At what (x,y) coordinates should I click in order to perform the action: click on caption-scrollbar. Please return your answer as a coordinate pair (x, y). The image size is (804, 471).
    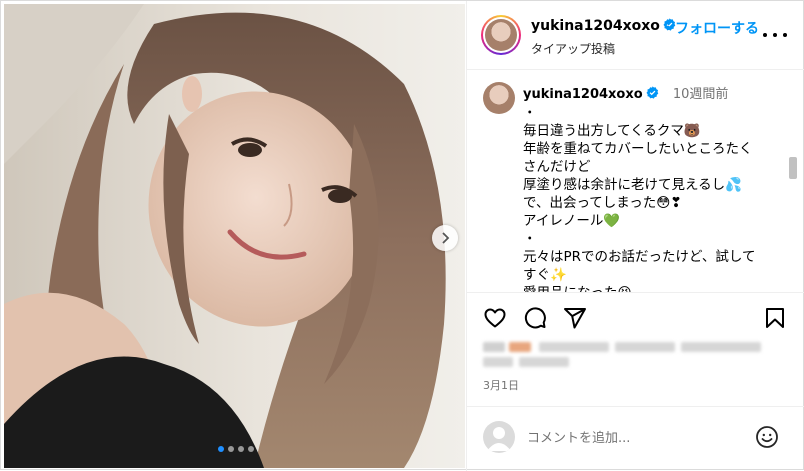
    Looking at the image, I should click on (793, 224).